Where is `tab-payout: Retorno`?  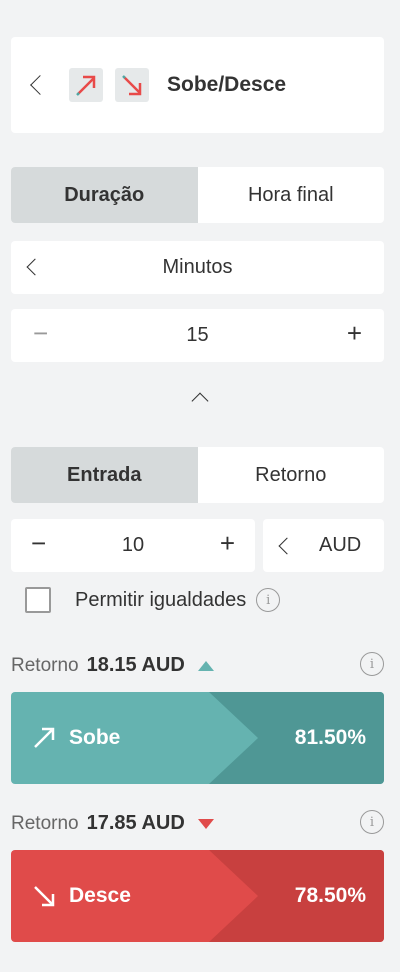 tab-payout: Retorno is located at coordinates (291, 475).